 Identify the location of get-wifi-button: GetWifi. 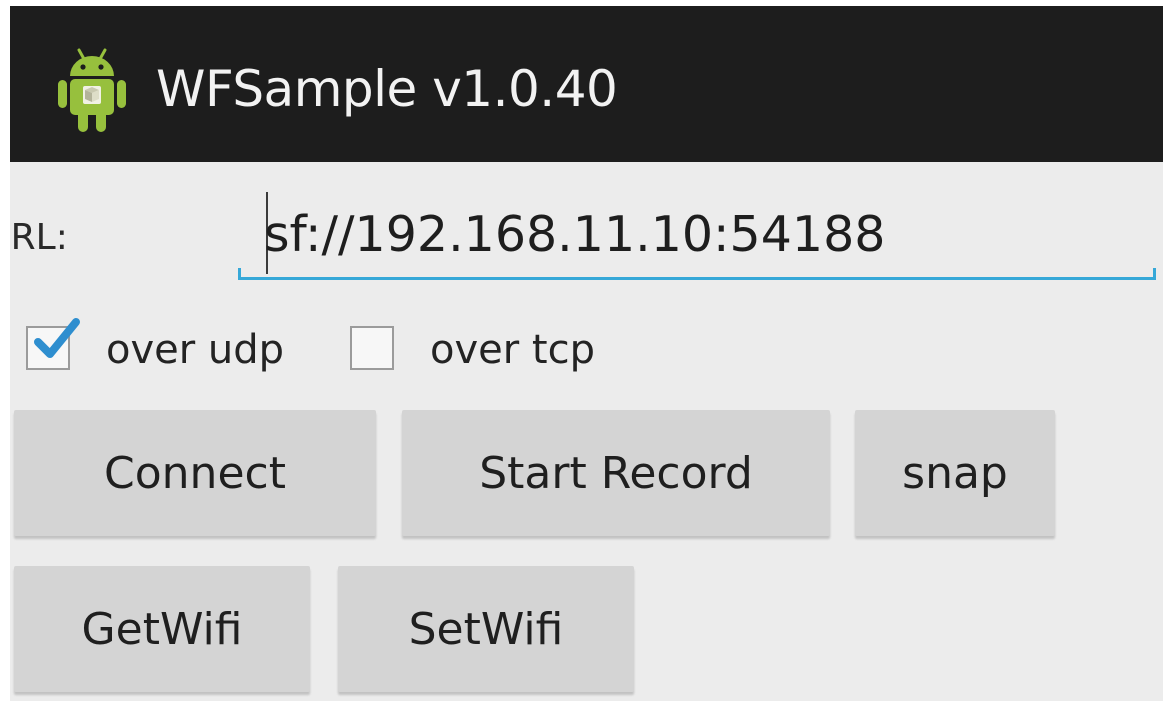
(162, 629).